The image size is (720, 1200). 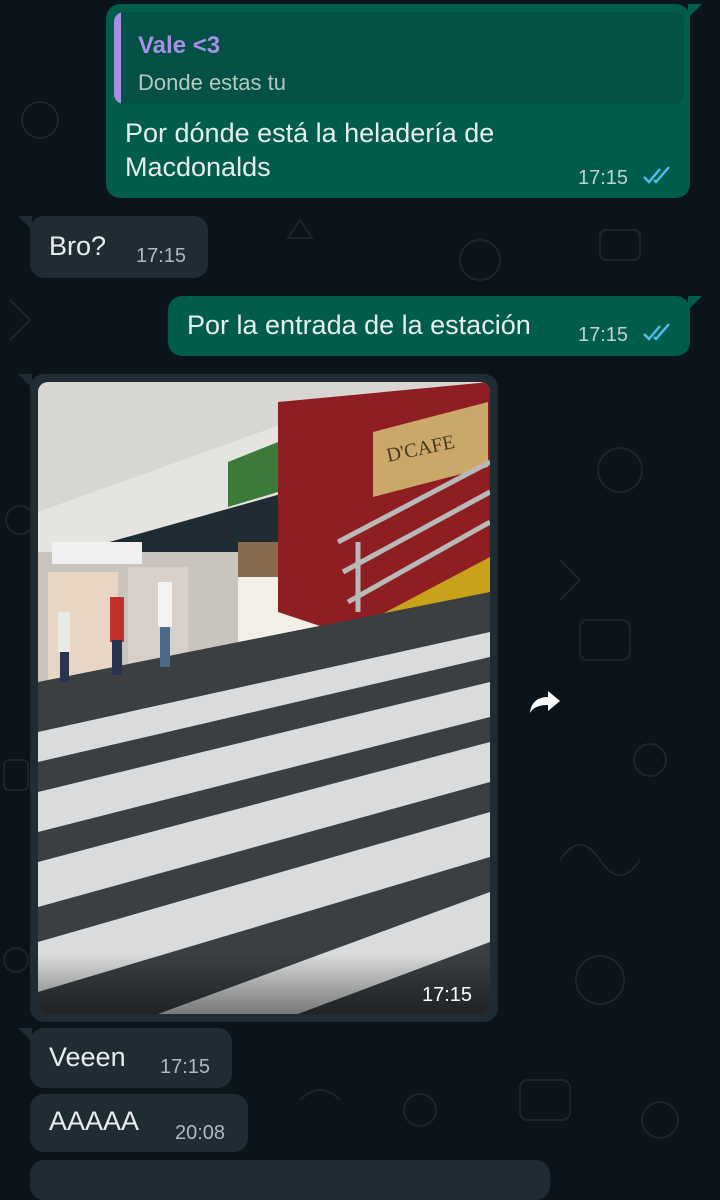 What do you see at coordinates (131, 1058) in the screenshot?
I see `message-incoming: Veeen 17:15` at bounding box center [131, 1058].